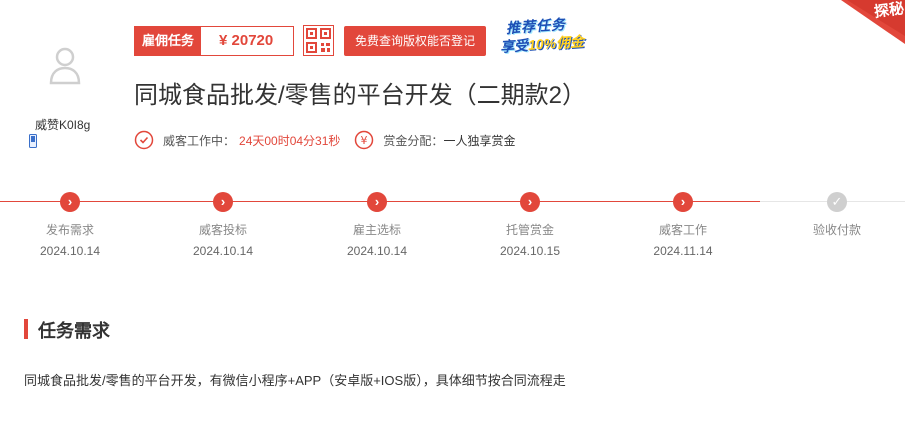  I want to click on step-label: 发布需求, so click(69, 230).